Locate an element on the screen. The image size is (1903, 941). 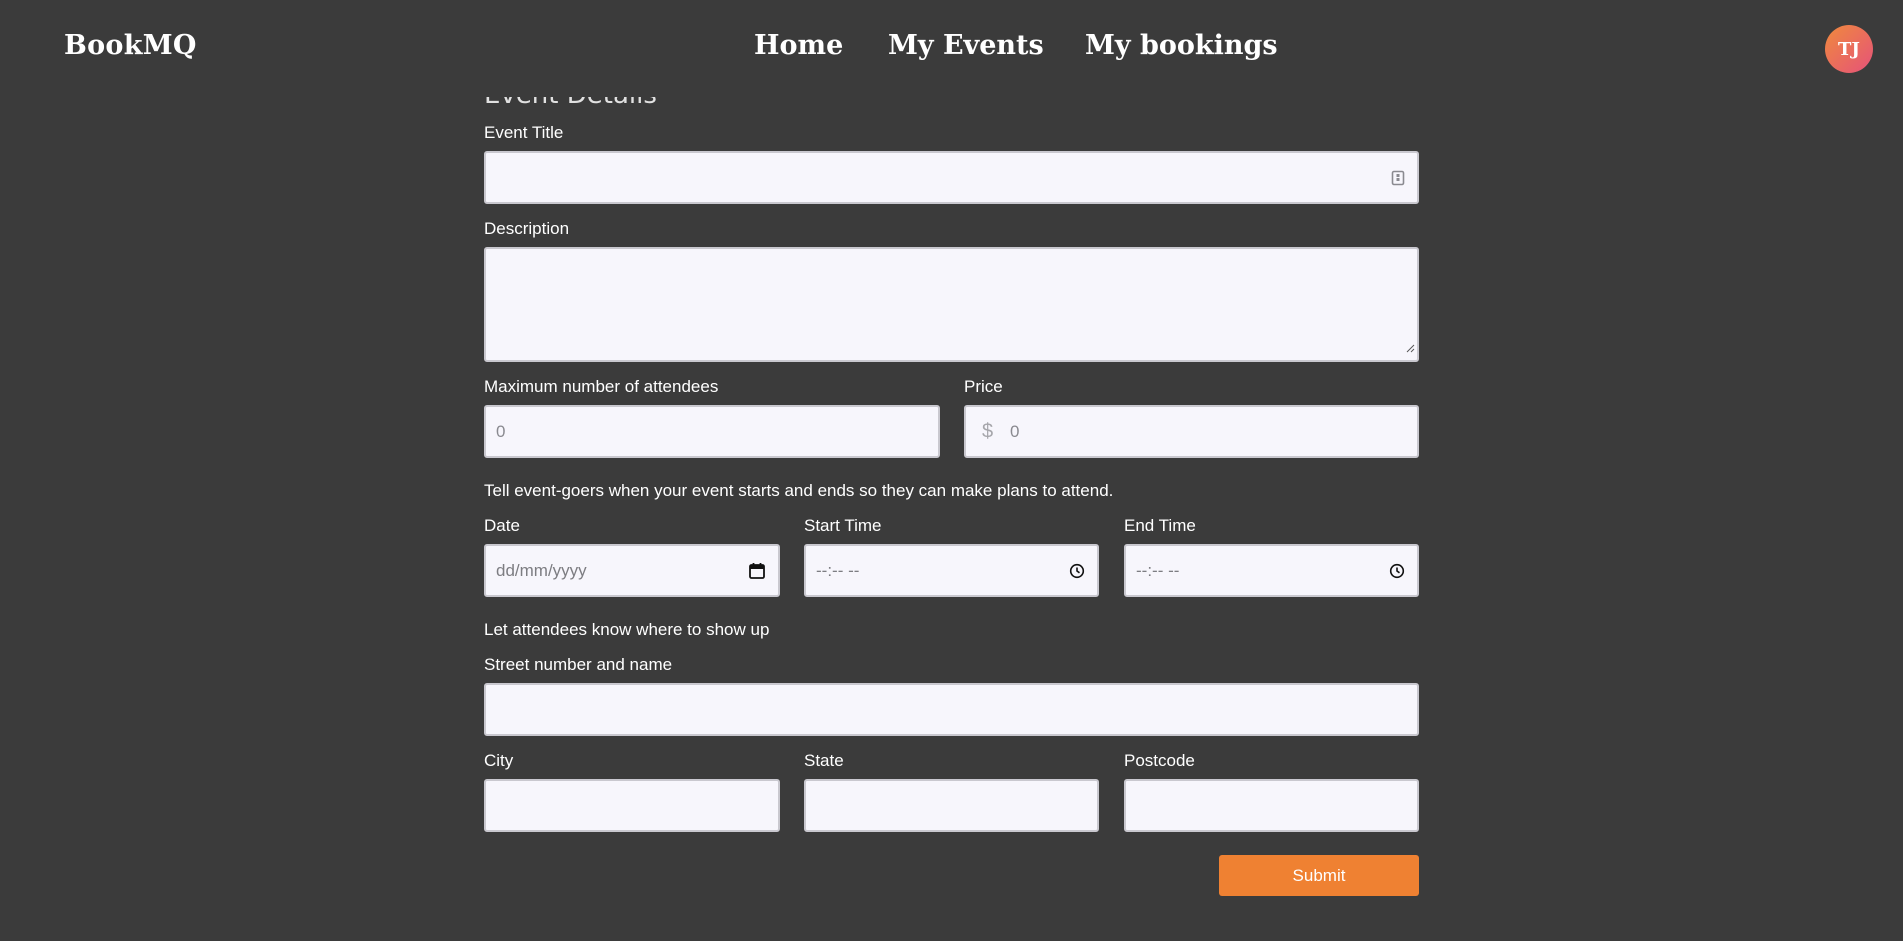
event-title-field is located at coordinates (951, 177).